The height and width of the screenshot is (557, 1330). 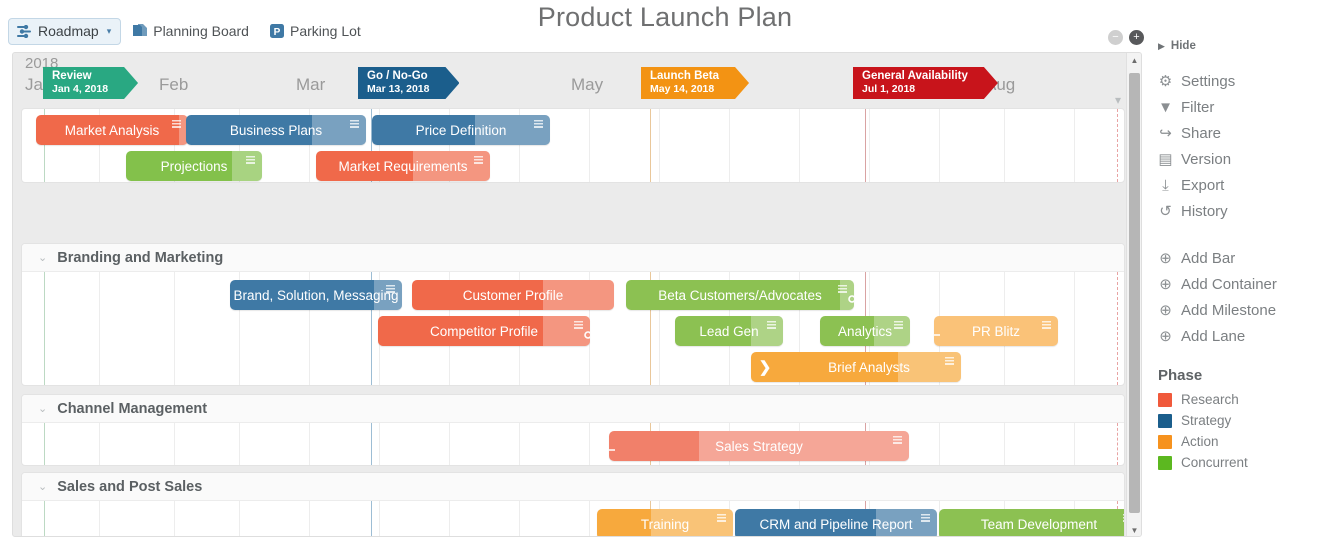 I want to click on milestone-date: May 14, 2018, so click(x=682, y=89).